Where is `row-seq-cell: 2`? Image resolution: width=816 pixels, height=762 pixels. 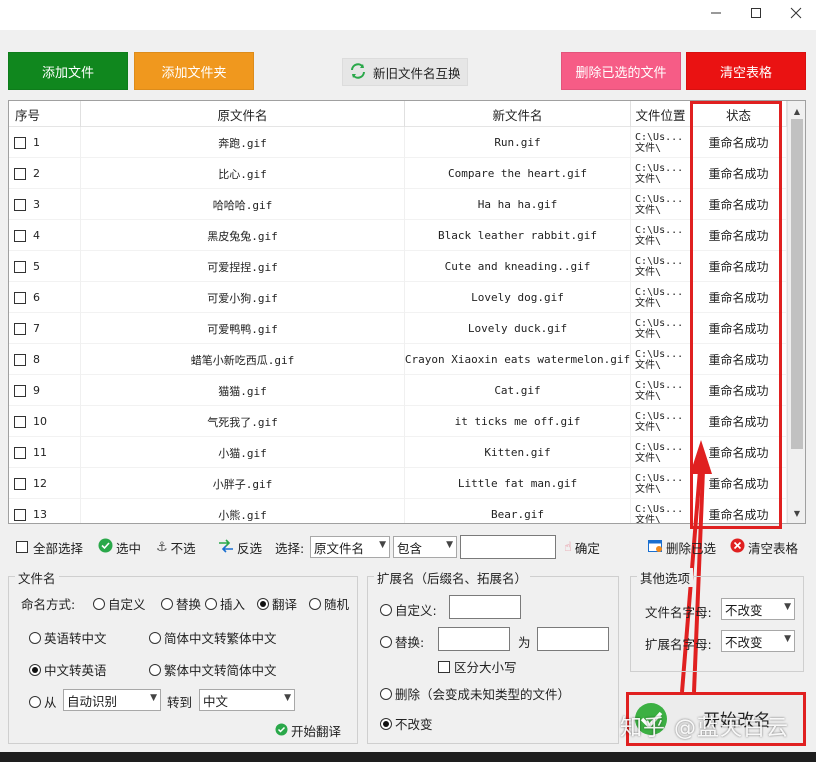
row-seq-cell: 2 is located at coordinates (45, 173).